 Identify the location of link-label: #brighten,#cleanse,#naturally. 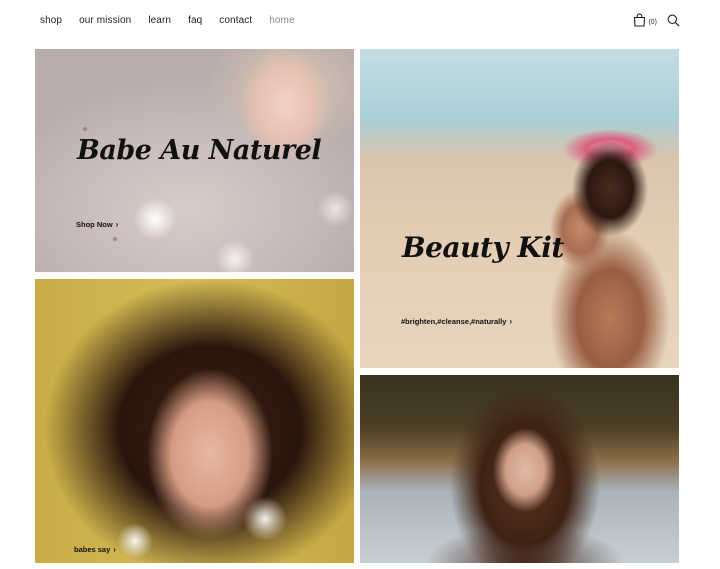
(454, 321).